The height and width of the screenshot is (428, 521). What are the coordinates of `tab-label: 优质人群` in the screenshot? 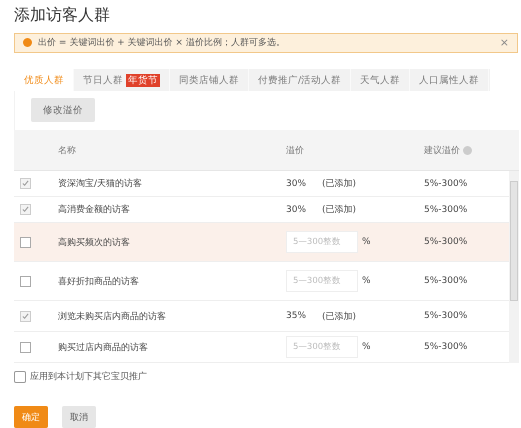 It's located at (44, 80).